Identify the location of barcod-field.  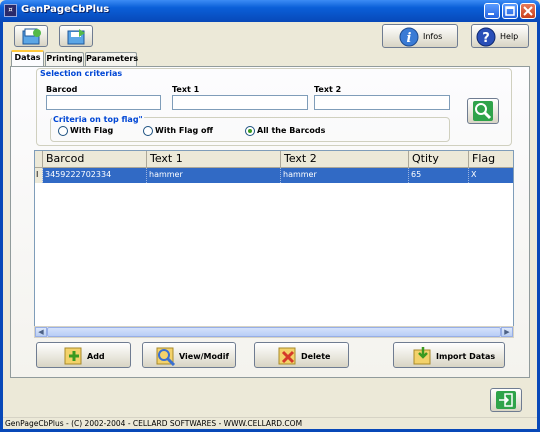
(103, 102).